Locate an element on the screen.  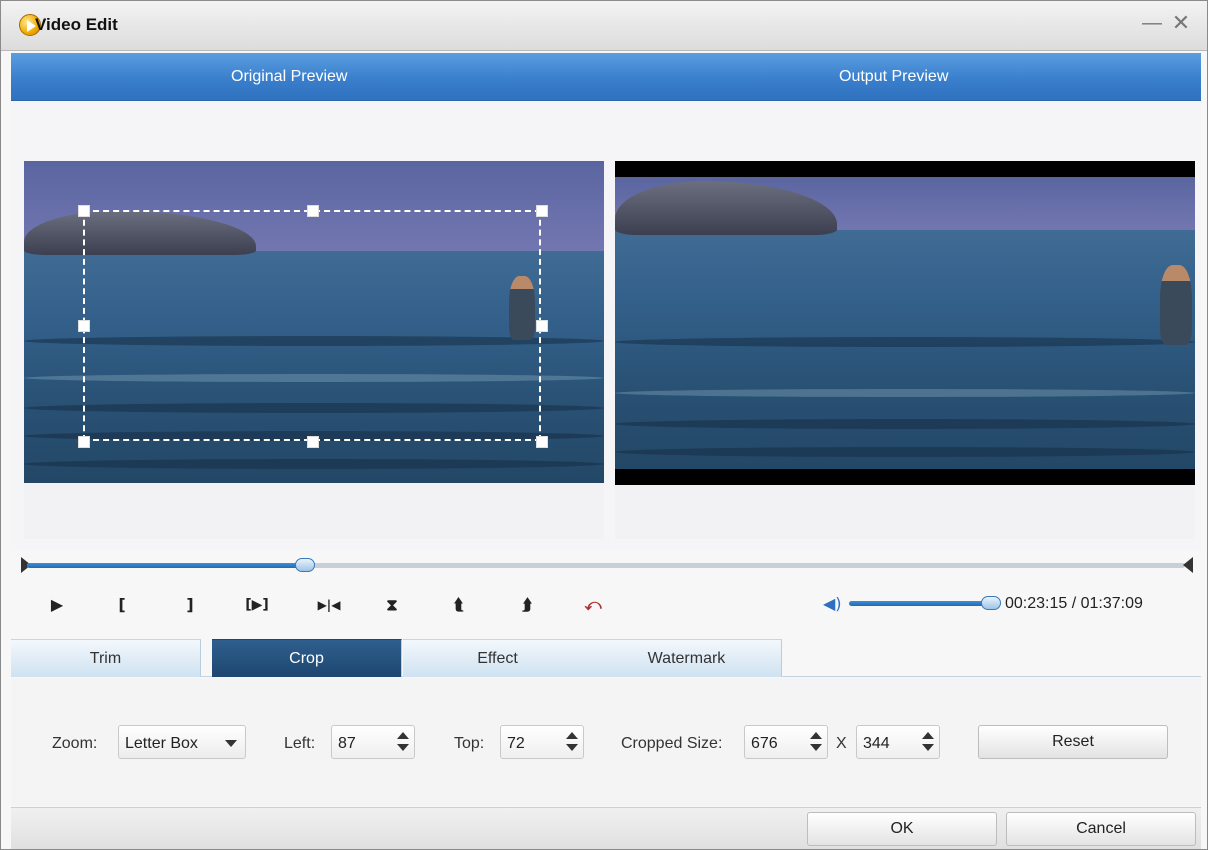
volume-icon: ◀) is located at coordinates (834, 604).